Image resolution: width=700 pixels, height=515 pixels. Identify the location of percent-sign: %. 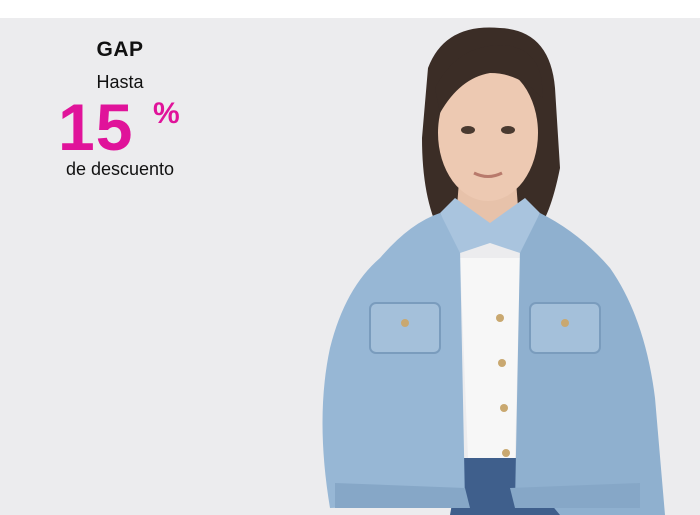
(166, 113).